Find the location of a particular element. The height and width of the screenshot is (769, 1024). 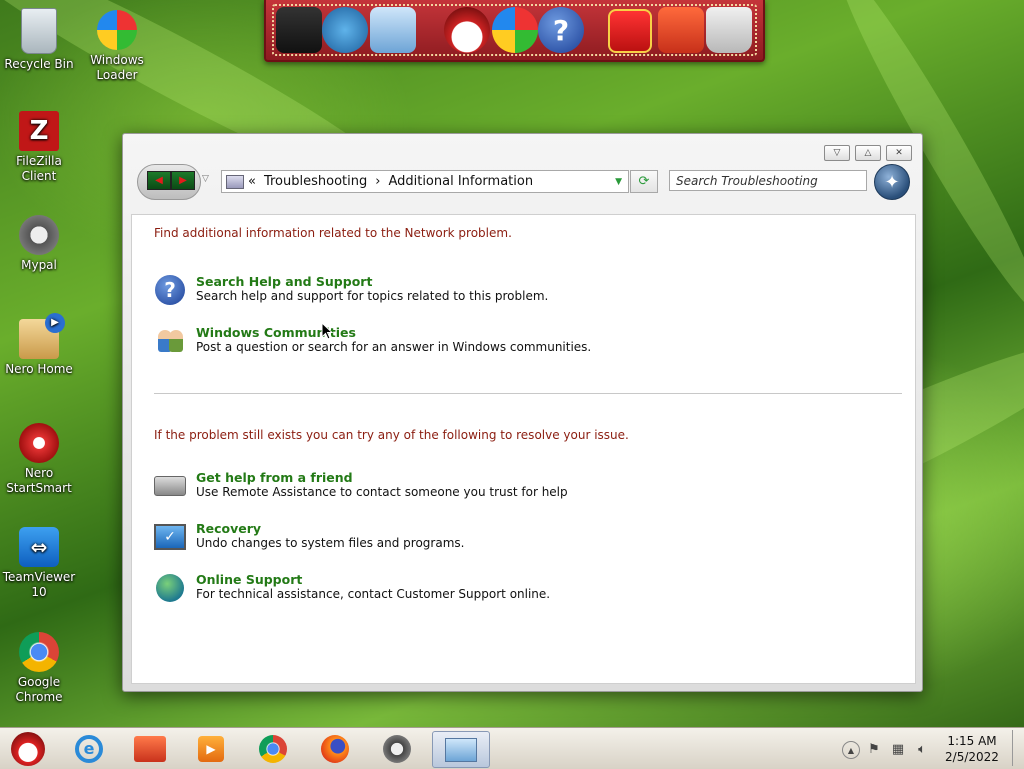

control-panel-active-icon is located at coordinates (461, 749).